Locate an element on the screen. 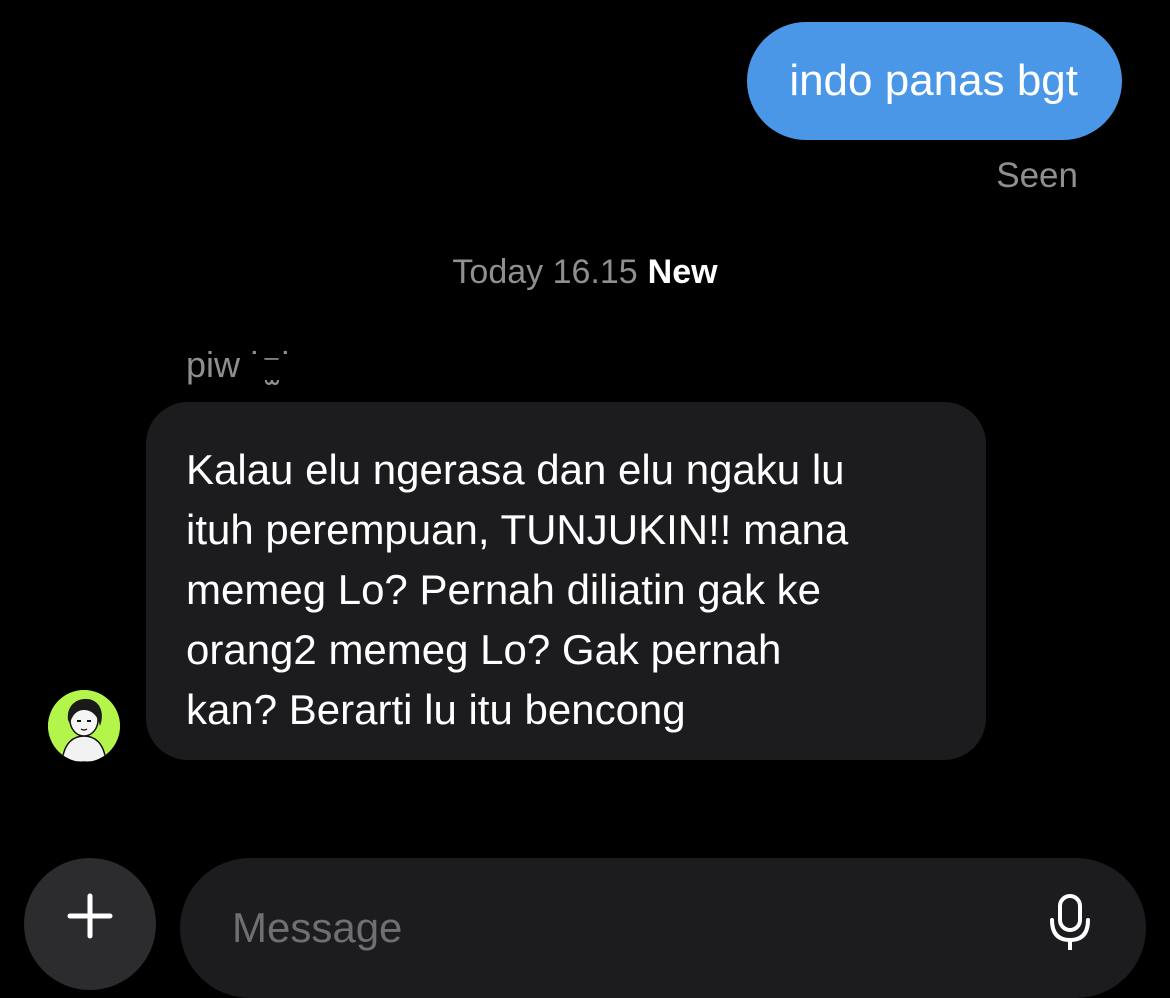 Image resolution: width=1170 pixels, height=998 pixels. avatar-portrait-icon is located at coordinates (84, 726).